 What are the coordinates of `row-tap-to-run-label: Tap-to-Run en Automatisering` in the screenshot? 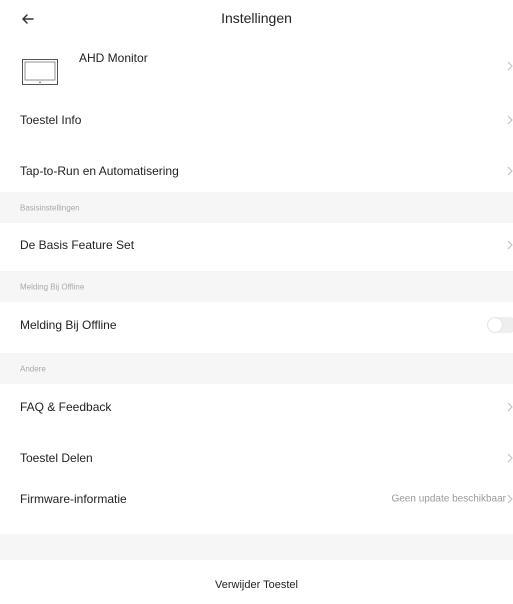 It's located at (99, 171).